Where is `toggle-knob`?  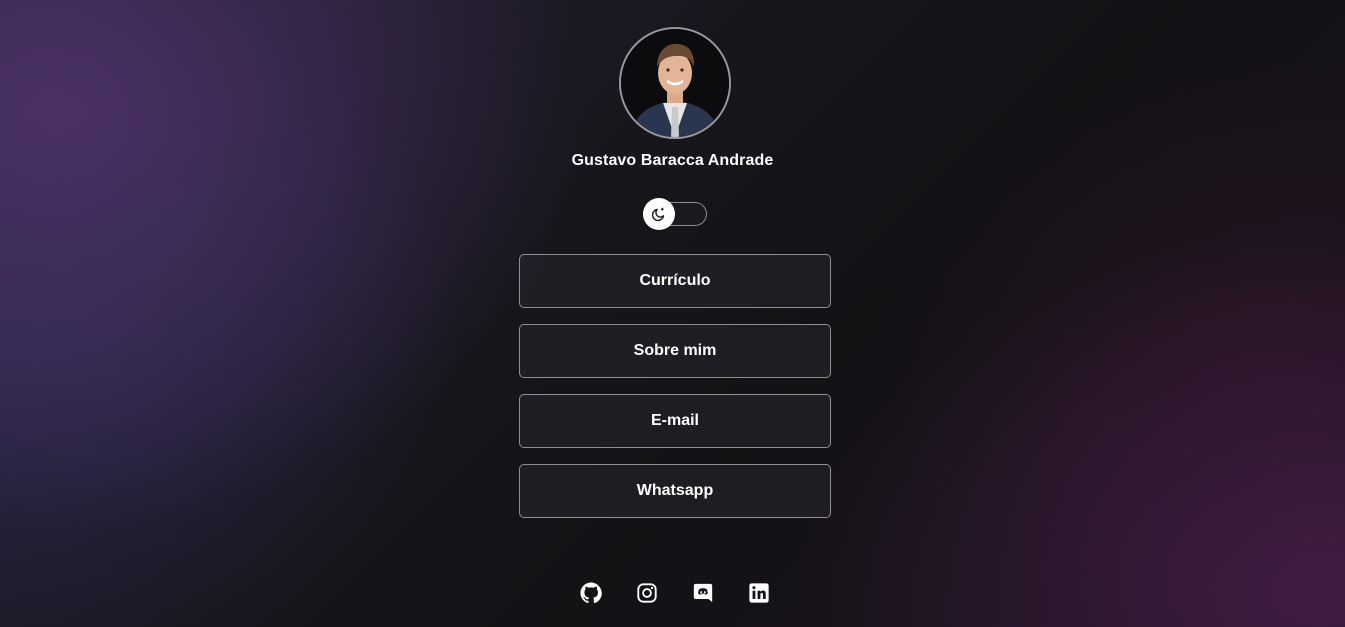 toggle-knob is located at coordinates (659, 214).